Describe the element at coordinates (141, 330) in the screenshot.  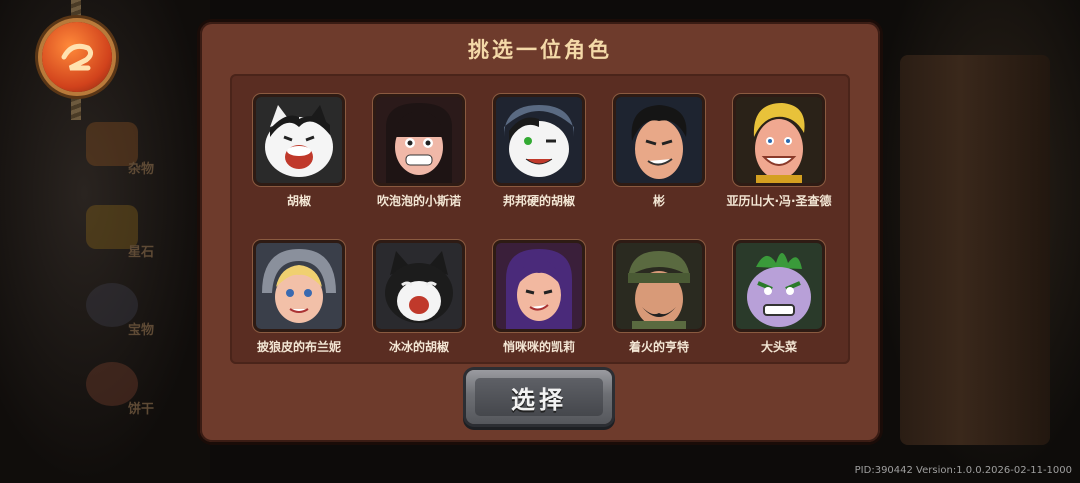
I see `sidebar-item-label: 宝物` at that location.